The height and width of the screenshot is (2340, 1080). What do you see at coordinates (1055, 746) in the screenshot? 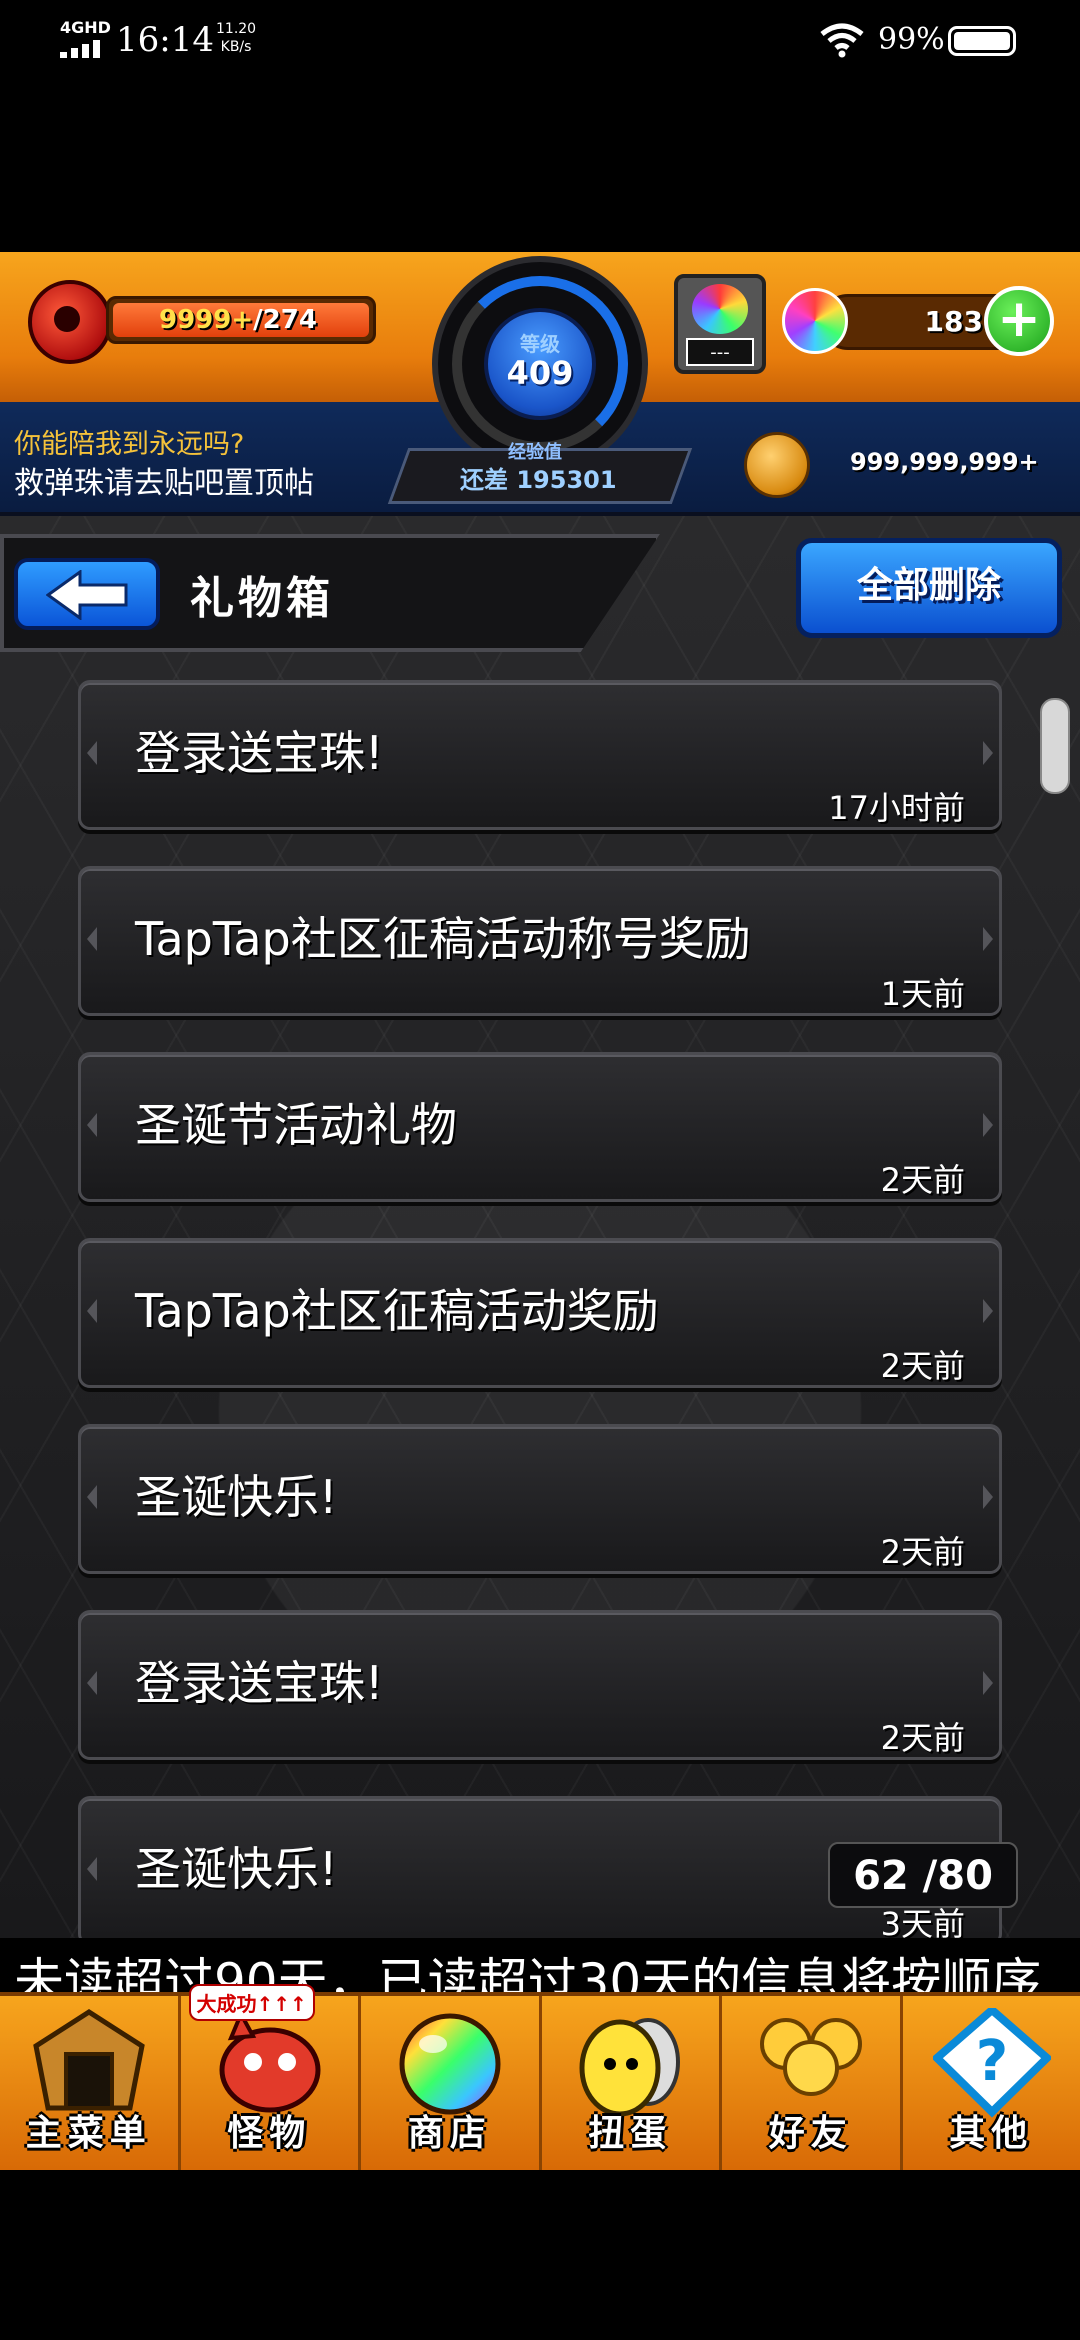
I see `scroll-thumb` at bounding box center [1055, 746].